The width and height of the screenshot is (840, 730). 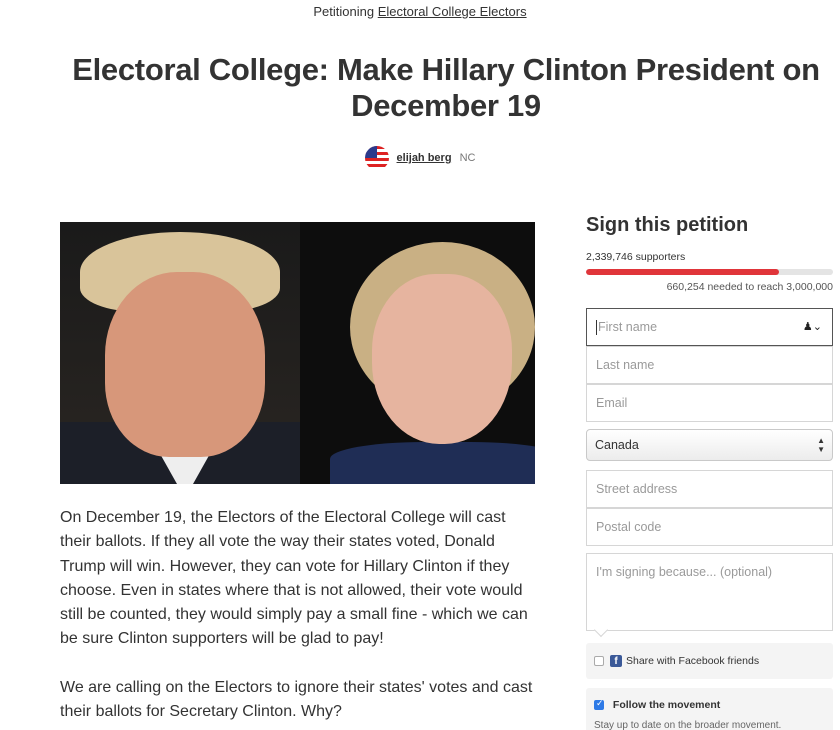 I want to click on facebook-share-checkbox, so click(x=599, y=661).